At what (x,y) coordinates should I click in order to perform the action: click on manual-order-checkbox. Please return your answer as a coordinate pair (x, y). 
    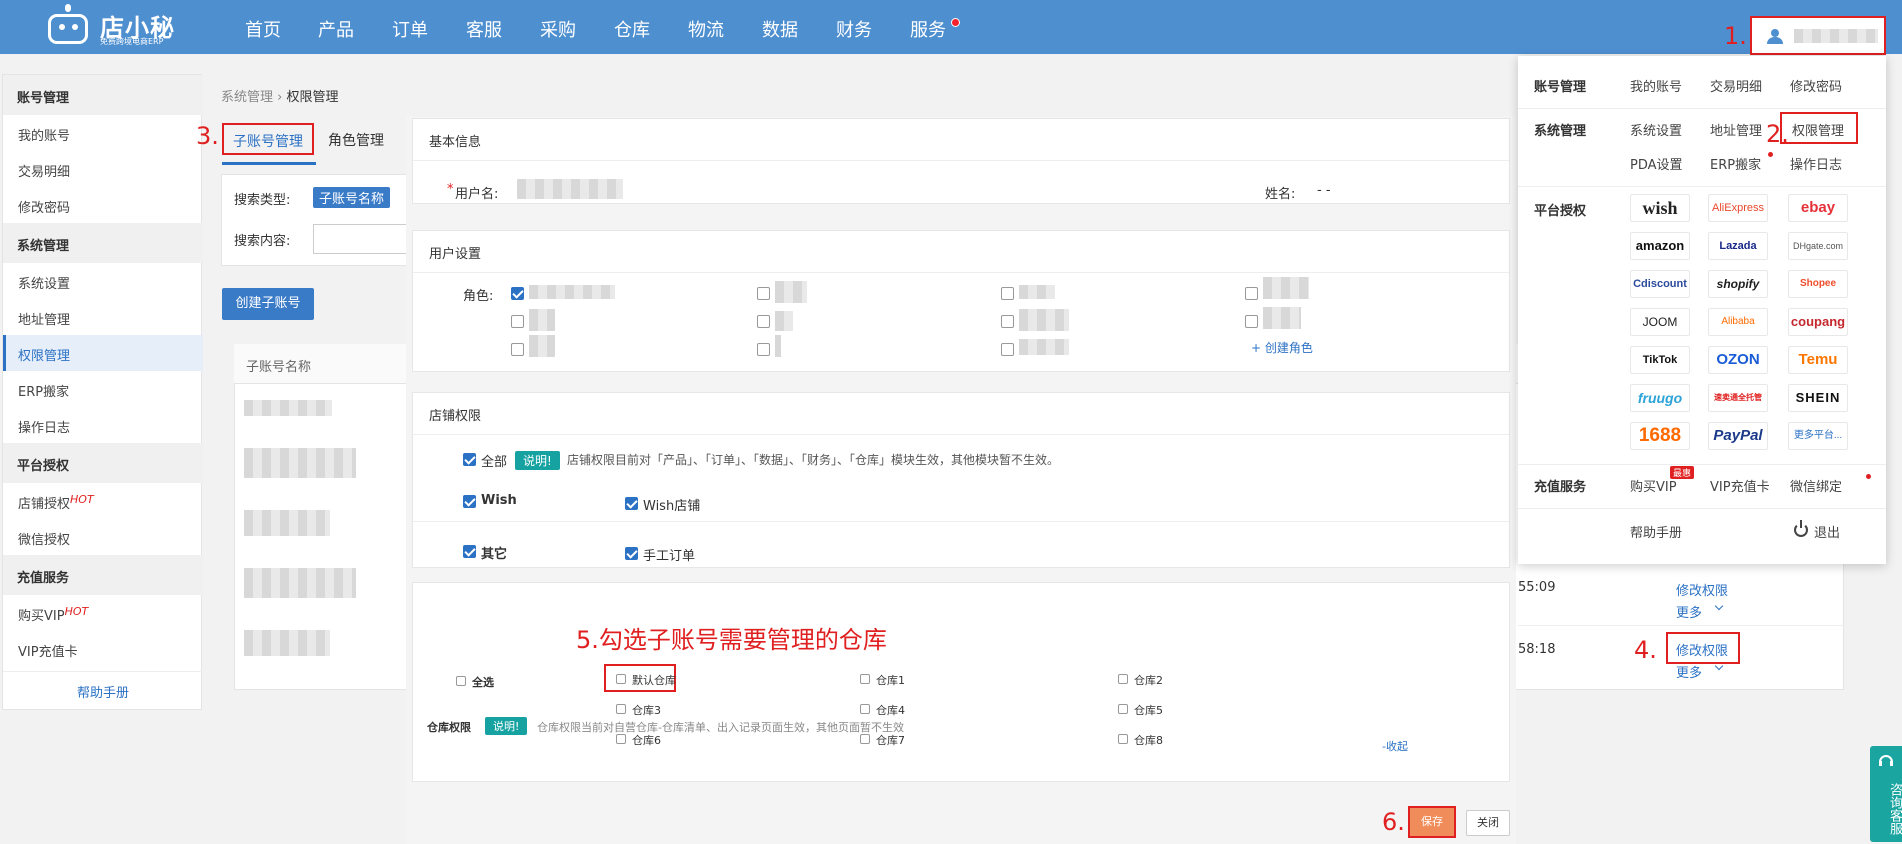
    Looking at the image, I should click on (631, 553).